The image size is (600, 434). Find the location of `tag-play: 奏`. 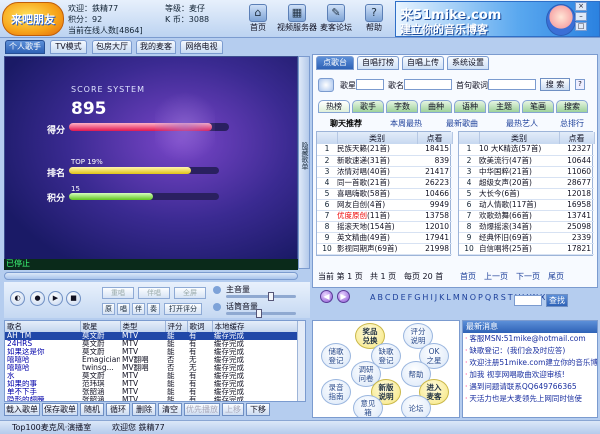

tag-play: 奏 is located at coordinates (153, 309).